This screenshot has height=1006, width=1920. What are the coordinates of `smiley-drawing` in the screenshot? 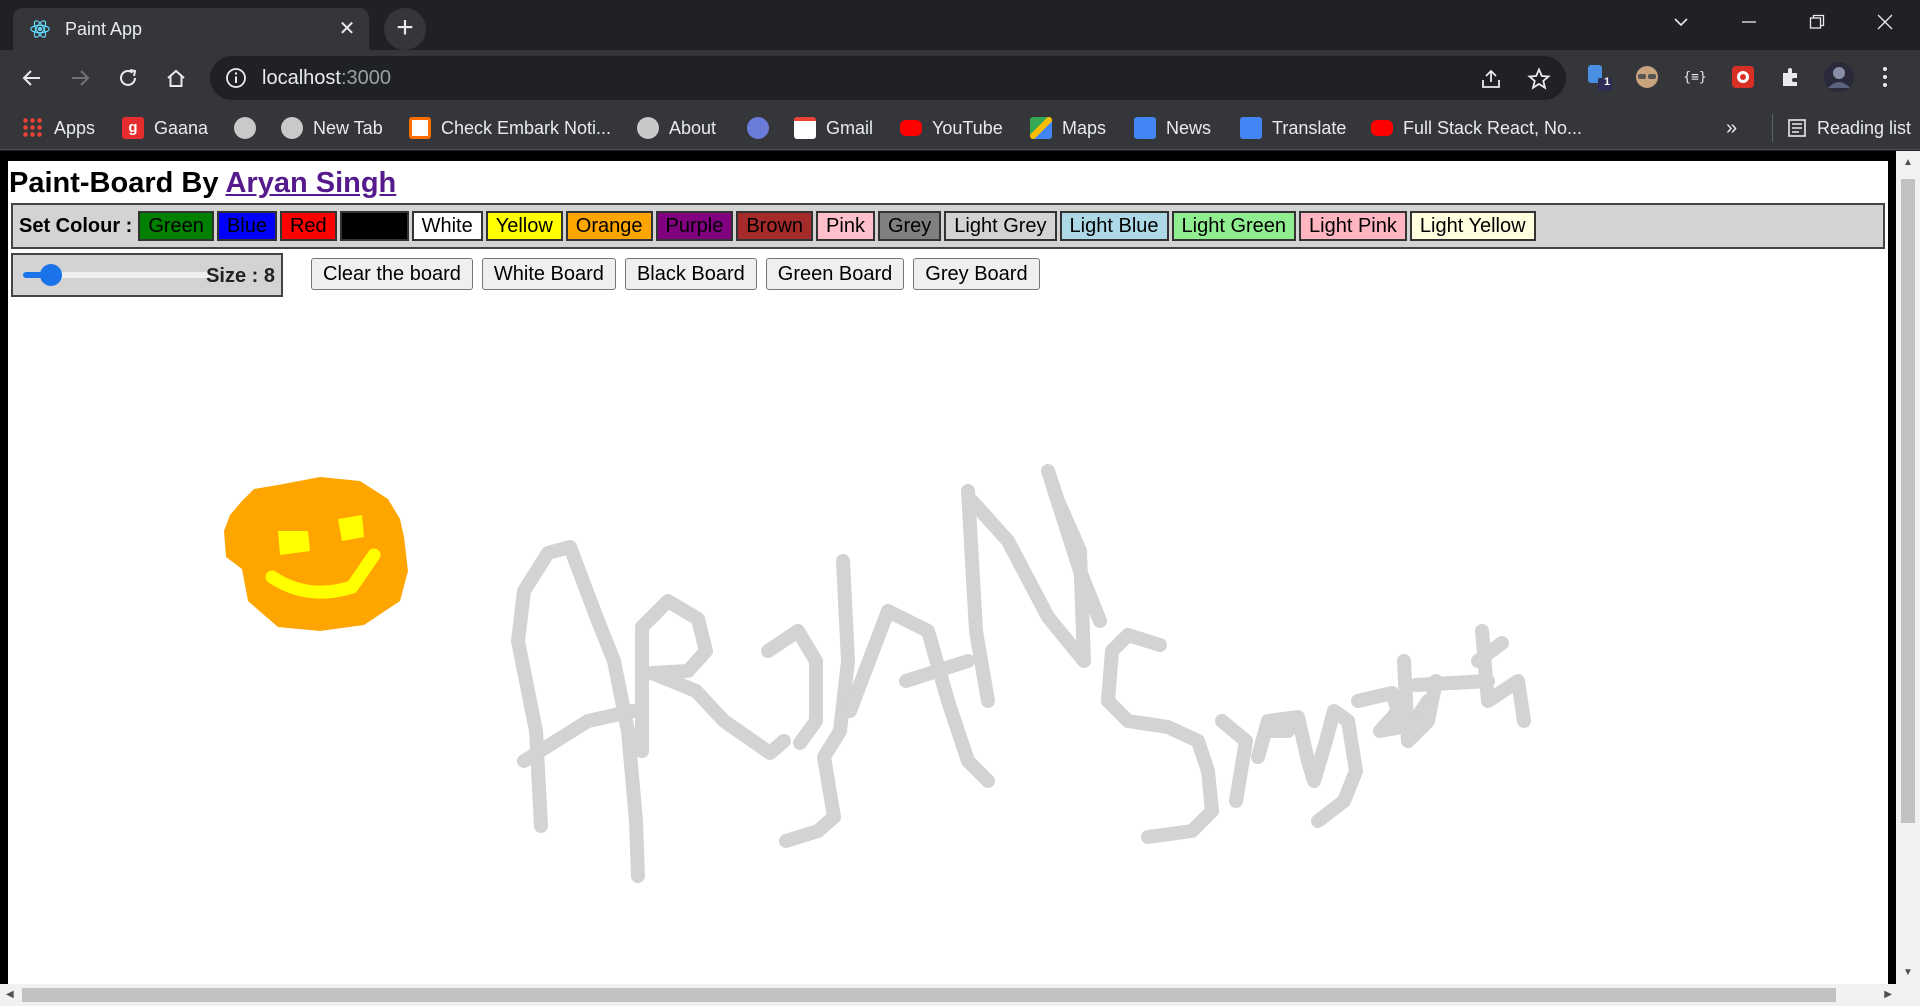 It's located at (316, 554).